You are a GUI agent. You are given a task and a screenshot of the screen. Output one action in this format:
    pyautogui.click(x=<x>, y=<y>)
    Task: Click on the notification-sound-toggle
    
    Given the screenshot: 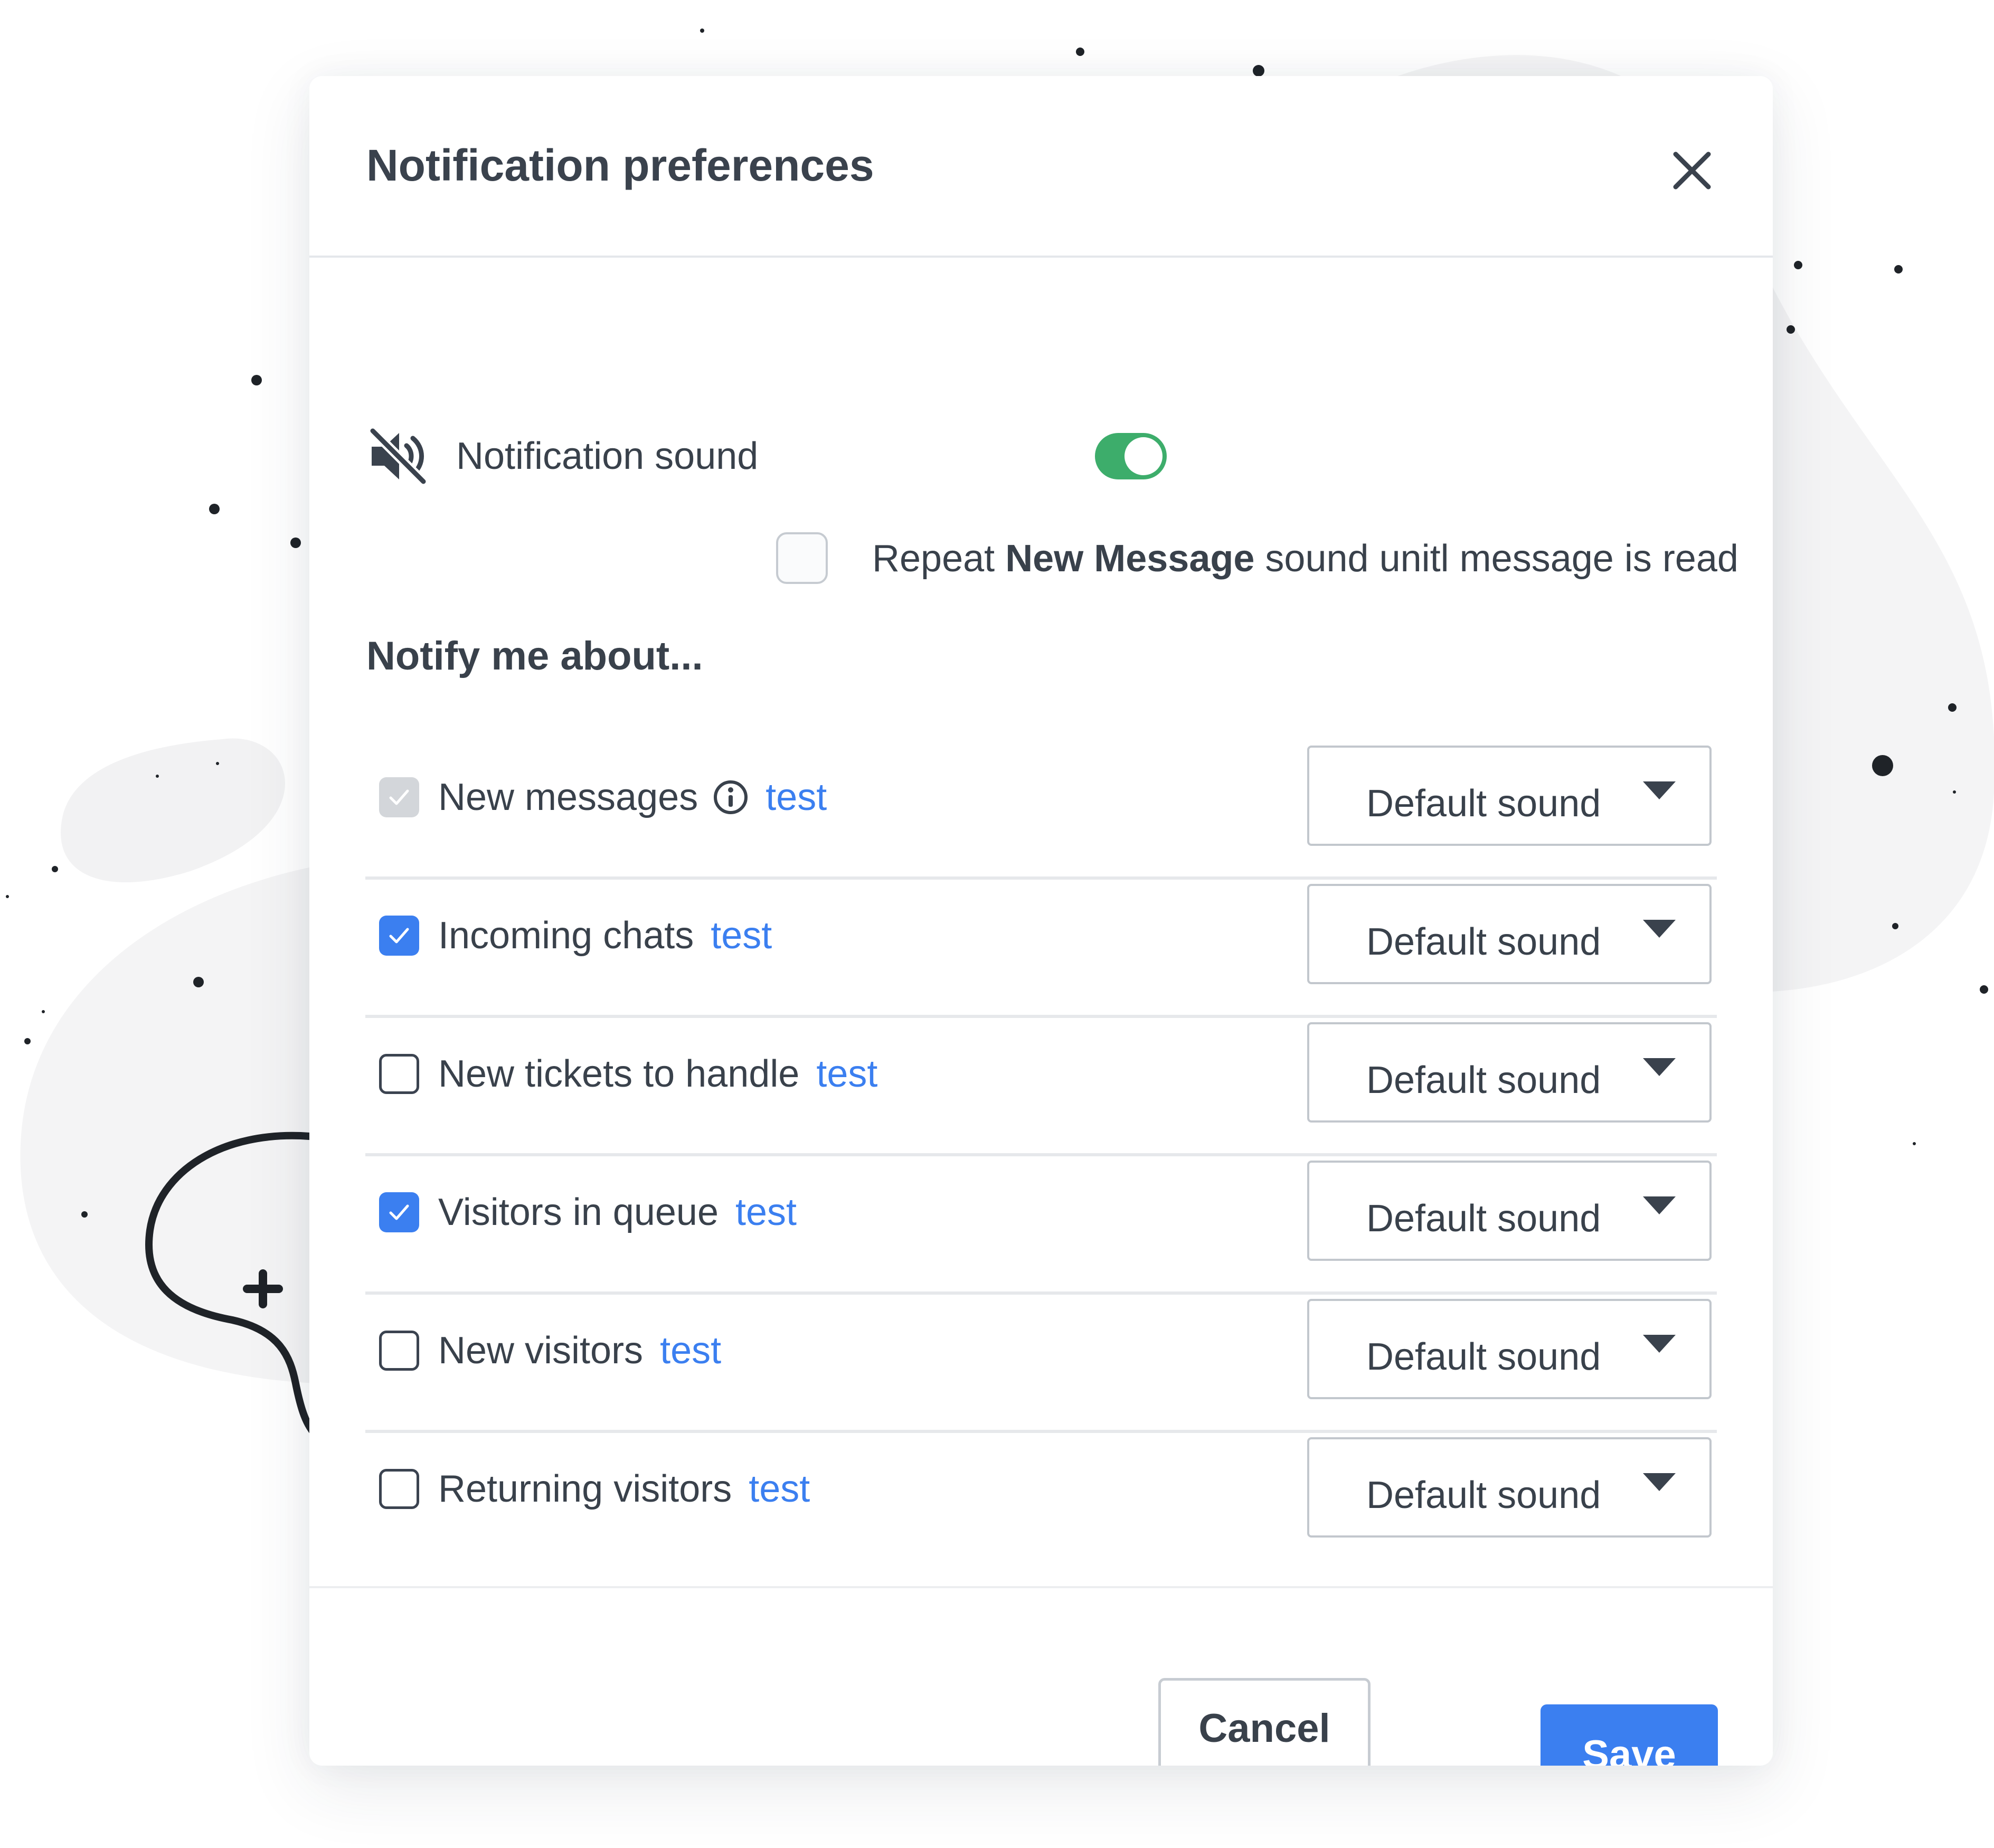 What is the action you would take?
    pyautogui.click(x=1131, y=456)
    